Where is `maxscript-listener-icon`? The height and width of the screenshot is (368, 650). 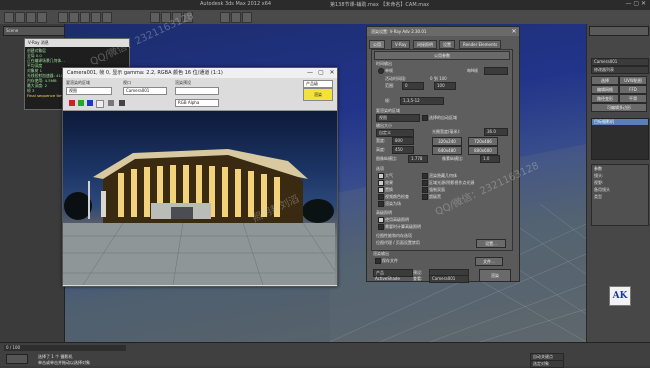
maxscript-listener-icon is located at coordinates (17, 359).